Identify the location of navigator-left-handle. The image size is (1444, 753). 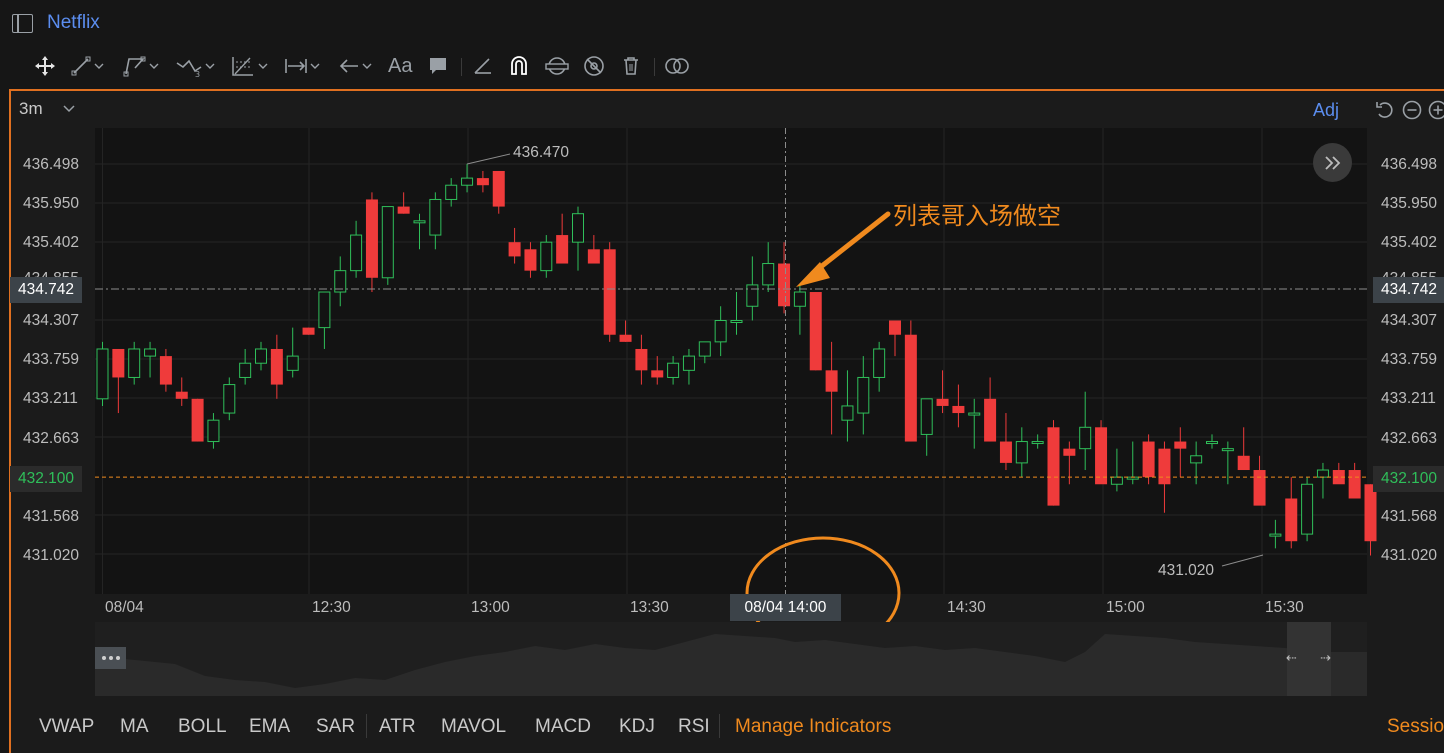
(110, 658).